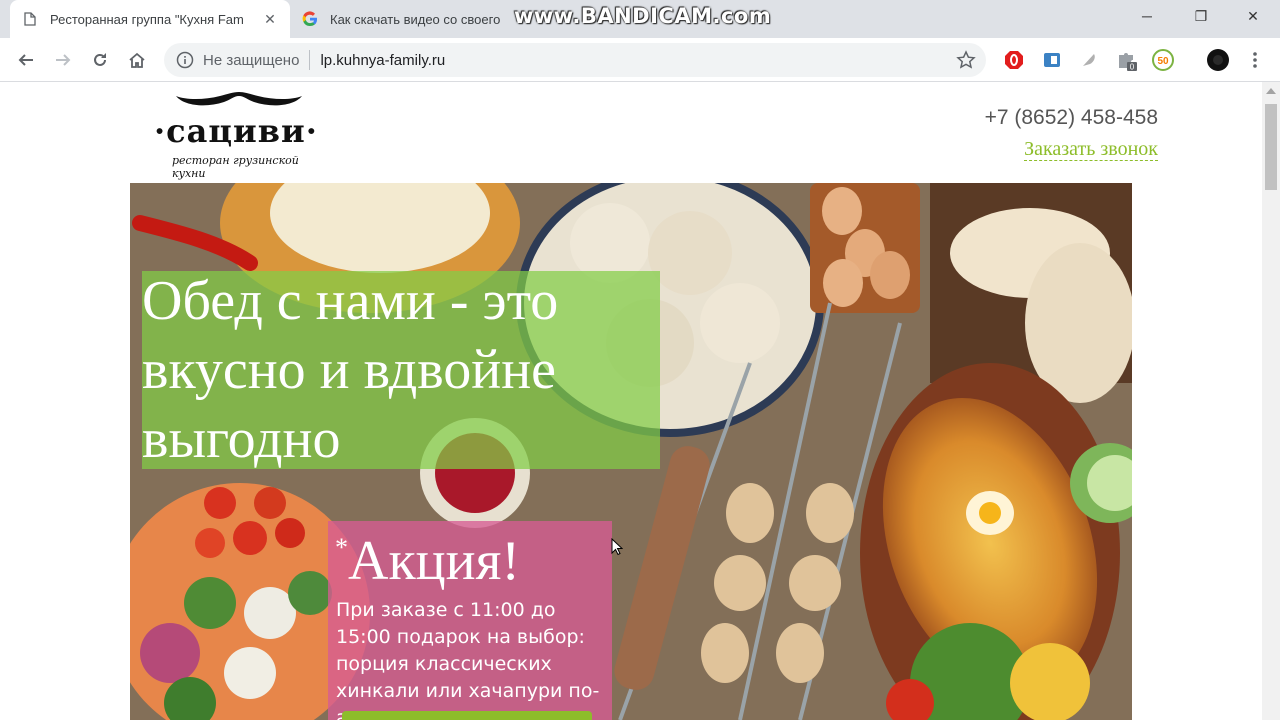  What do you see at coordinates (310, 19) in the screenshot?
I see `google-icon` at bounding box center [310, 19].